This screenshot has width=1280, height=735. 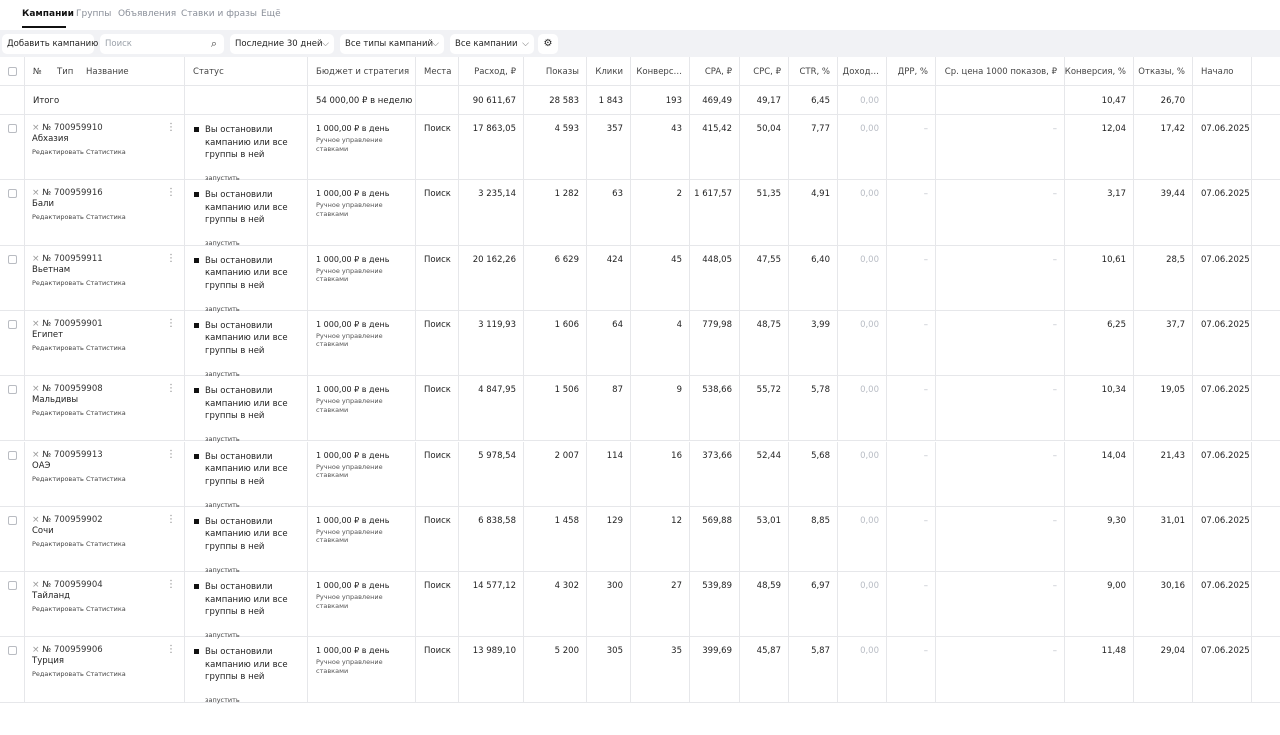 I want to click on column-header-spend: Расход, ₽, so click(x=495, y=72).